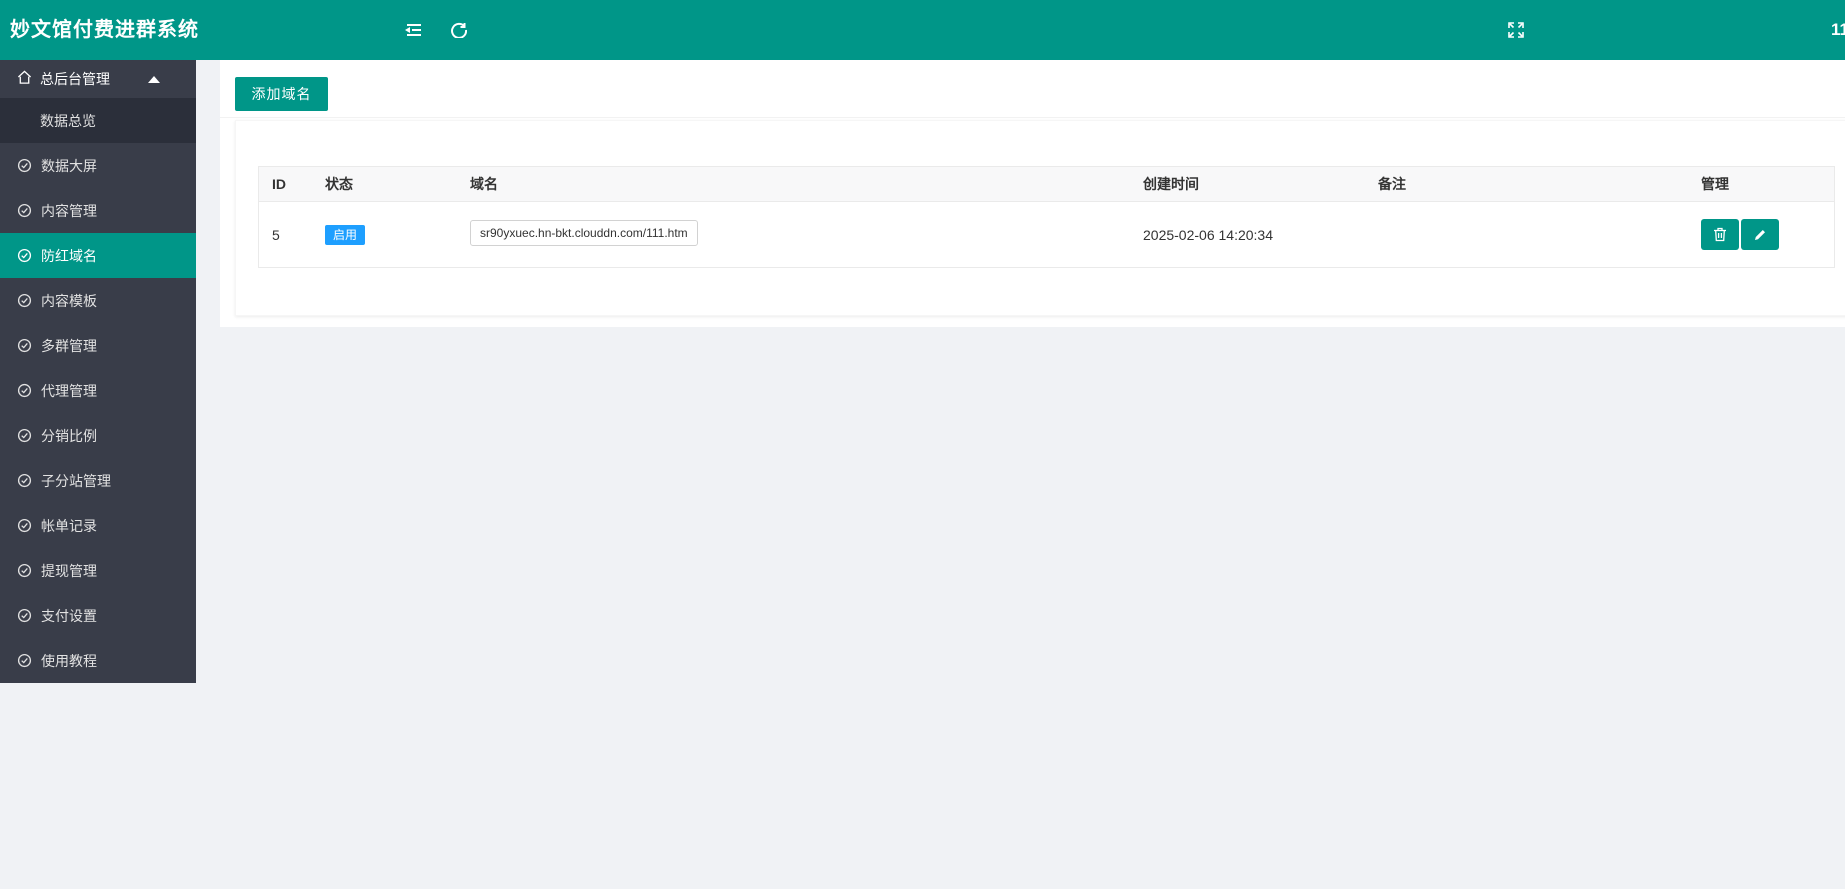 Image resolution: width=1845 pixels, height=889 pixels. I want to click on add-domain-button: 添加域名, so click(281, 94).